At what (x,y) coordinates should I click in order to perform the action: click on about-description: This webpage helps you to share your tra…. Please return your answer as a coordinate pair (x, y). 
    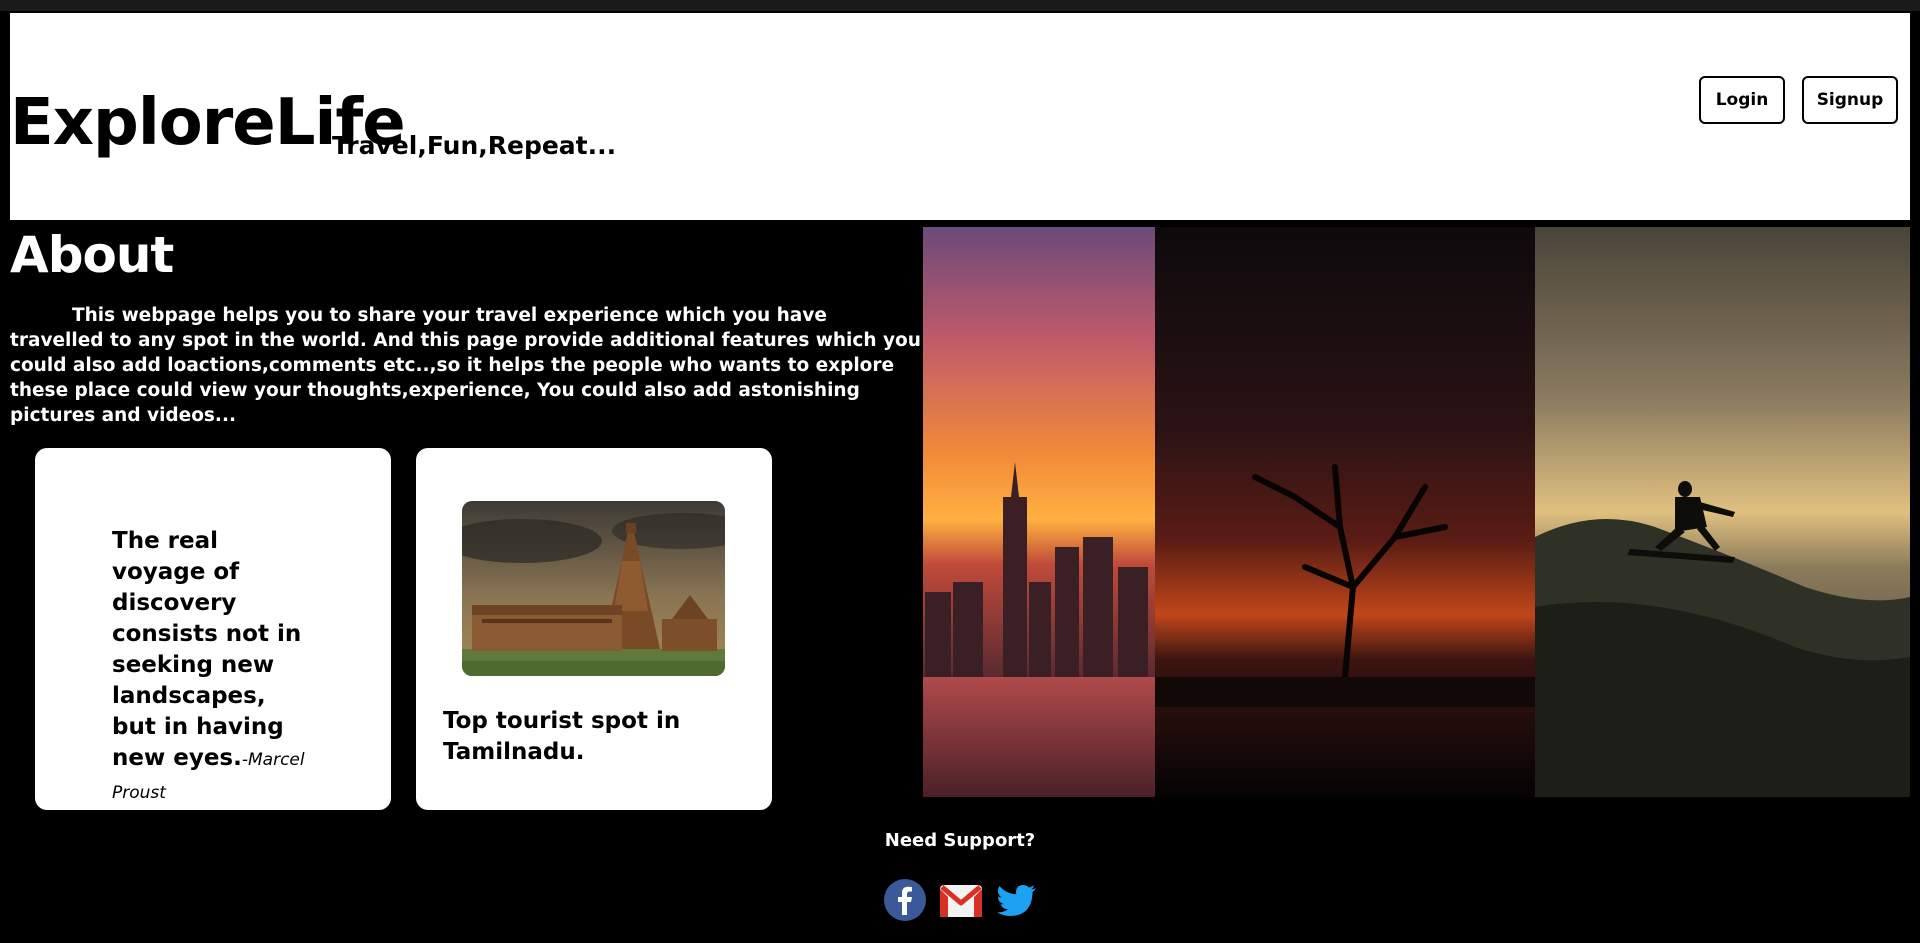
    Looking at the image, I should click on (465, 365).